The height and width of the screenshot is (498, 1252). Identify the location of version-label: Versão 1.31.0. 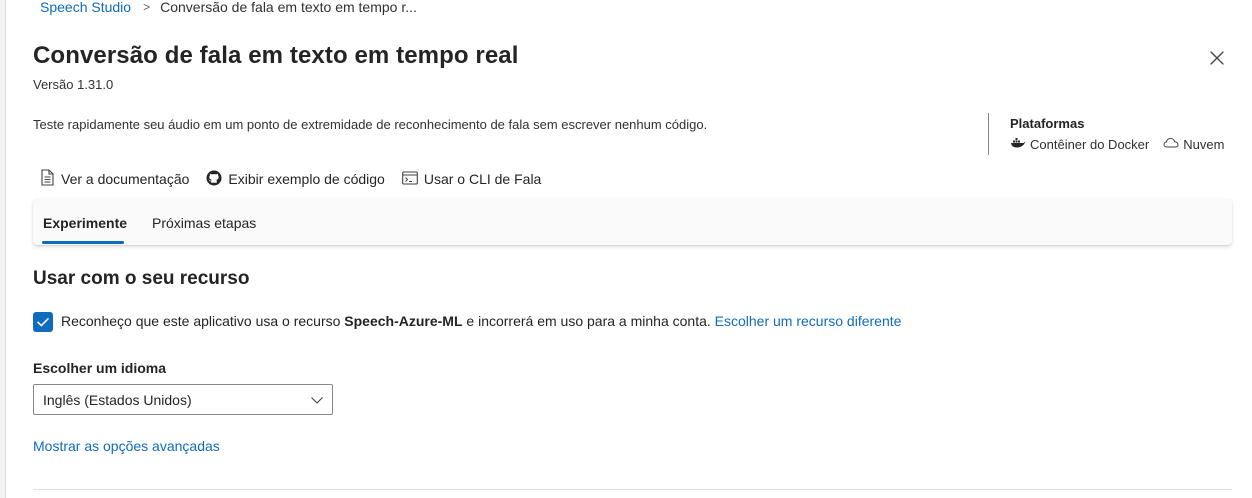
(73, 84).